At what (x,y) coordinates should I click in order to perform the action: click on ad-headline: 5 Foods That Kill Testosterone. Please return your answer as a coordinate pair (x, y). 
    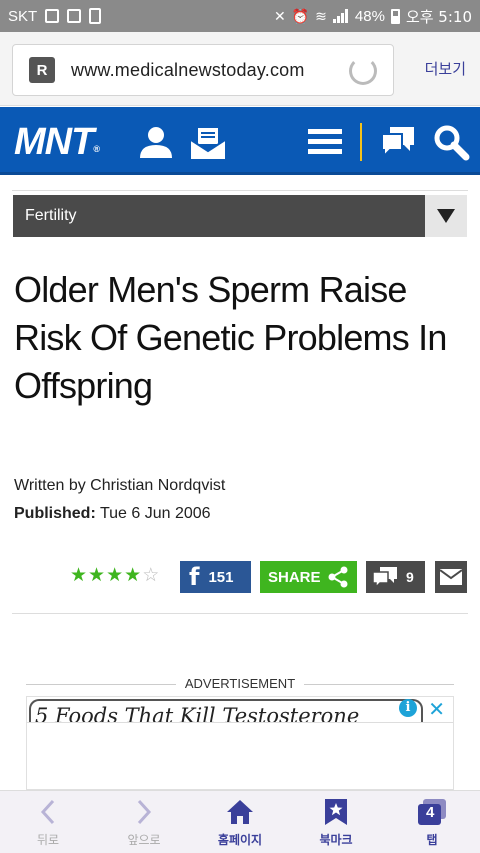
    Looking at the image, I should click on (226, 711).